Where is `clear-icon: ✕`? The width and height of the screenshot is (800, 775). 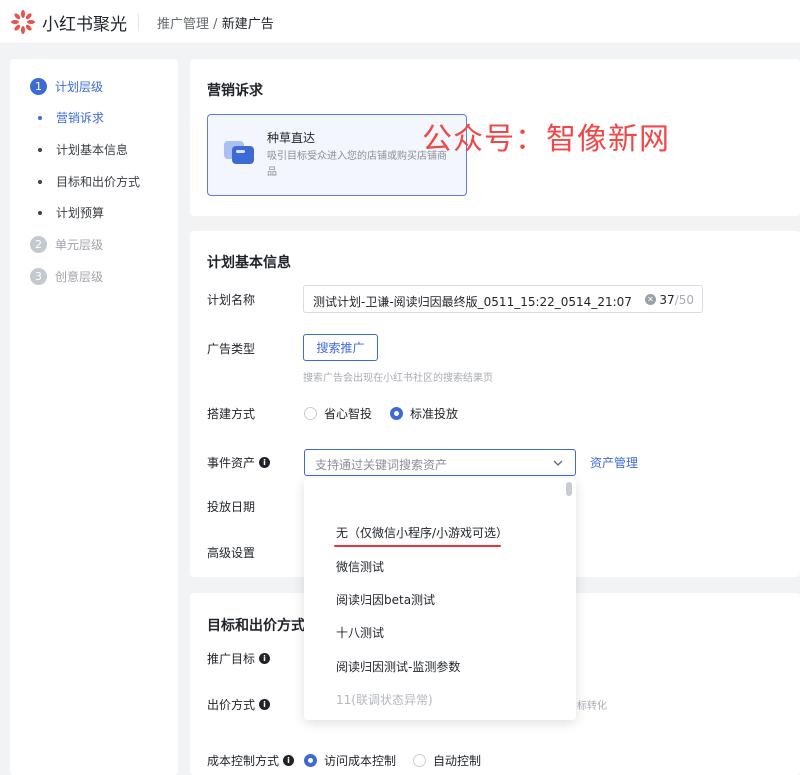
clear-icon: ✕ is located at coordinates (650, 299).